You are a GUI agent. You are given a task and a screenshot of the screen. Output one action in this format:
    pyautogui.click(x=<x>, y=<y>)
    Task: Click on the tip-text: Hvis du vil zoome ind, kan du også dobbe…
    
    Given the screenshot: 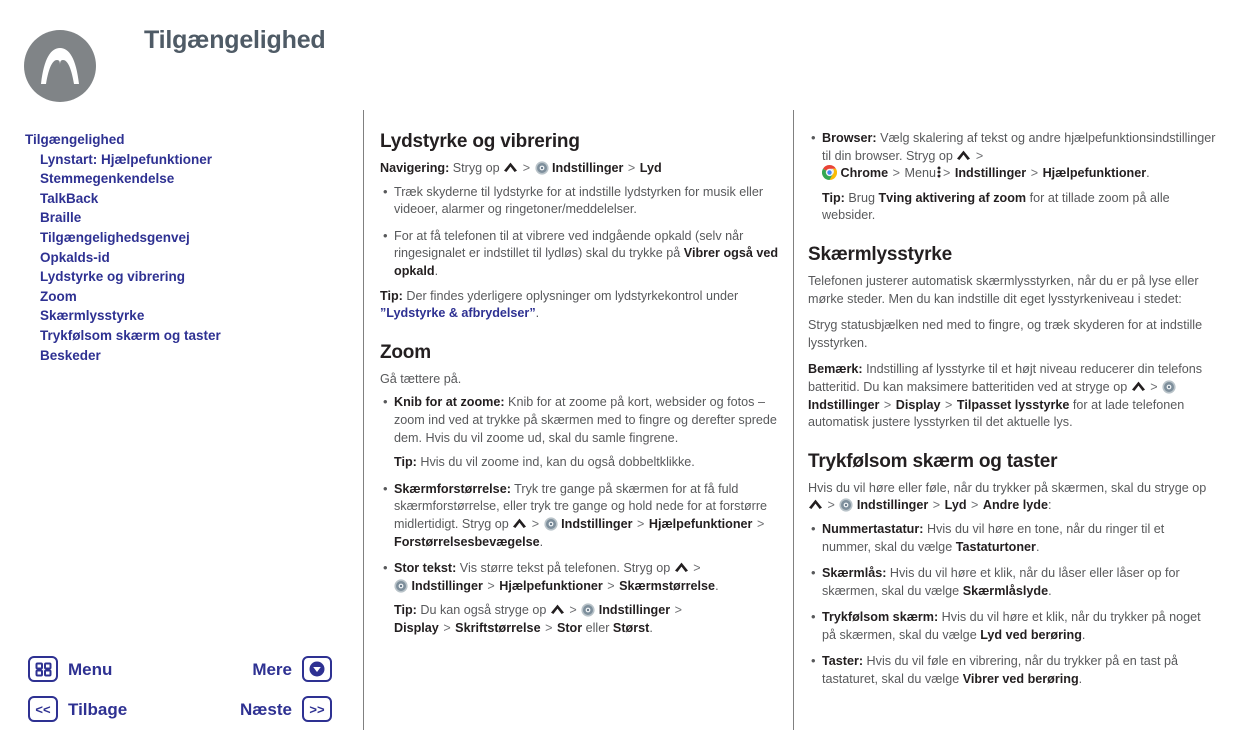 What is the action you would take?
    pyautogui.click(x=555, y=462)
    